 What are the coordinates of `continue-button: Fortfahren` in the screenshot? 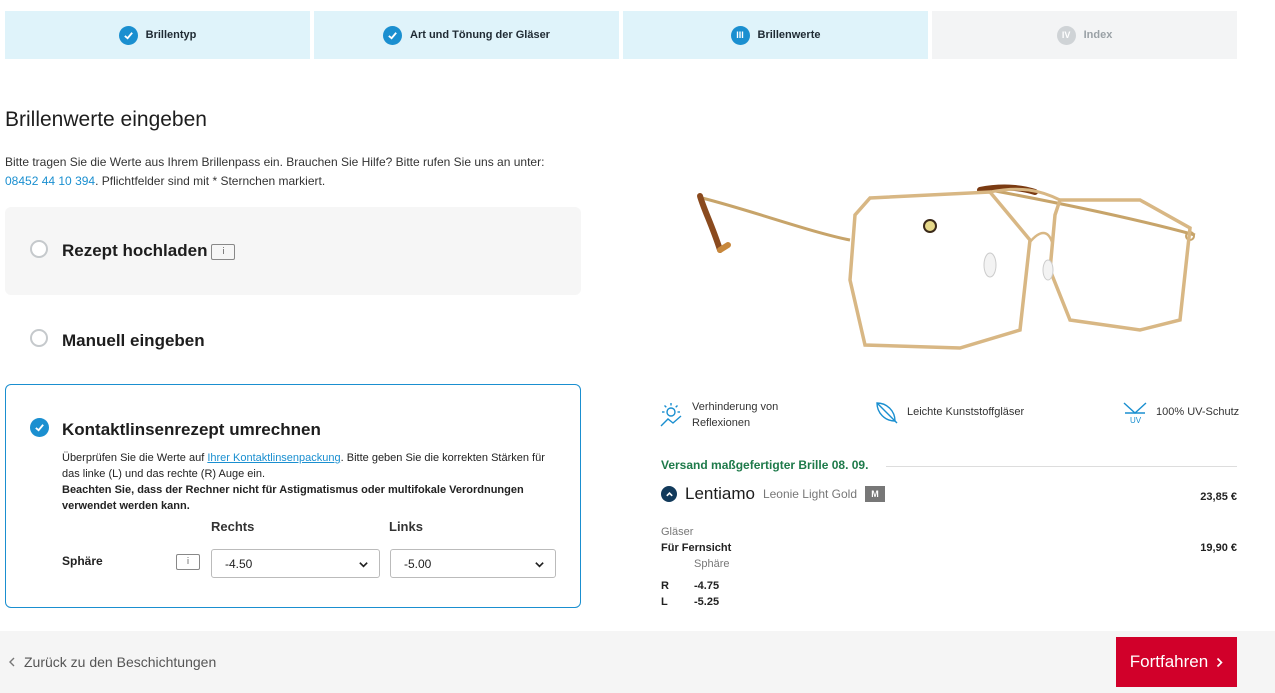 It's located at (1176, 662).